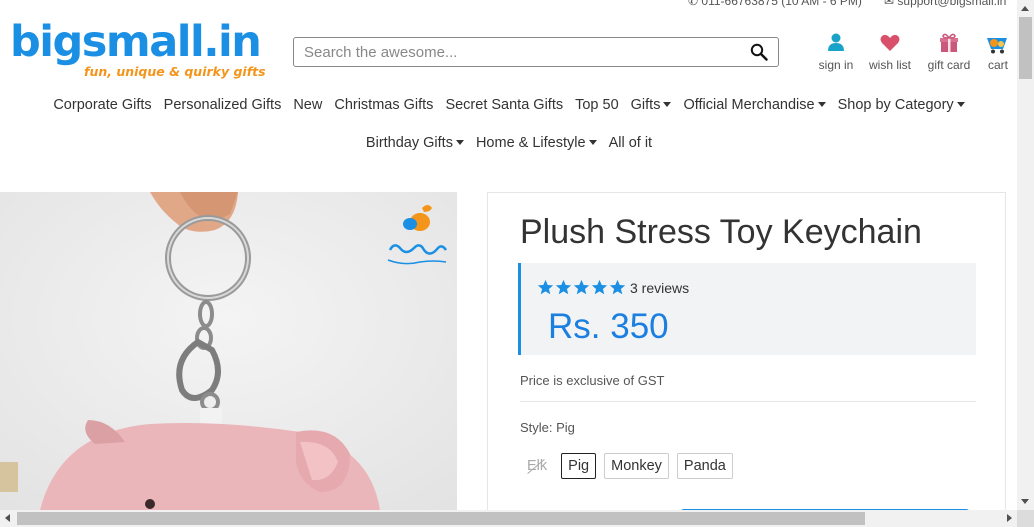 This screenshot has width=1034, height=527. What do you see at coordinates (504, 105) in the screenshot?
I see `nav-secret-santa-gifts: Secret Santa Gifts` at bounding box center [504, 105].